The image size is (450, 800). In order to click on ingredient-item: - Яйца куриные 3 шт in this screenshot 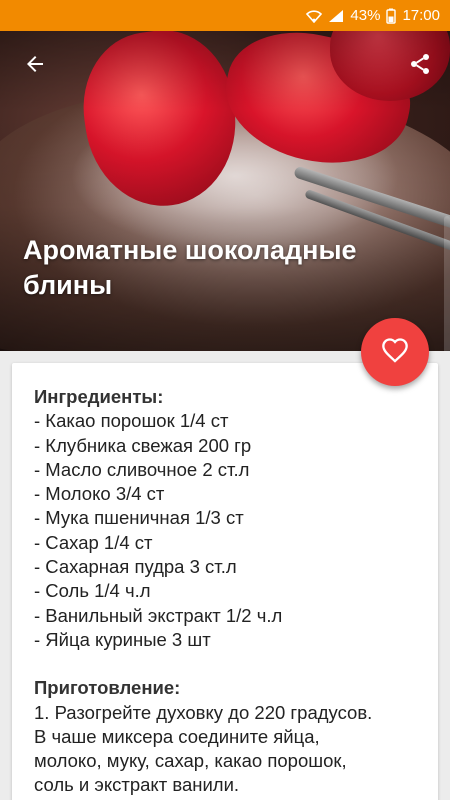, I will do `click(122, 639)`.